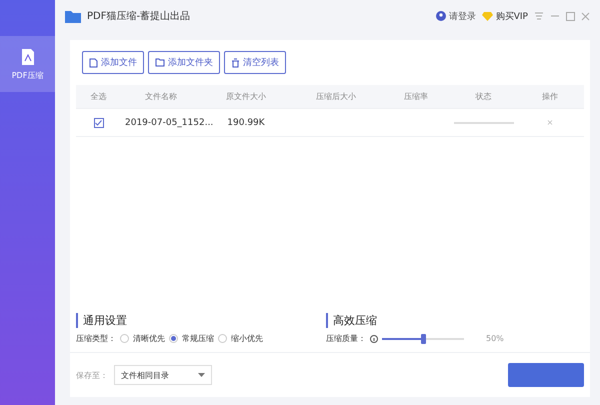 Image resolution: width=600 pixels, height=405 pixels. Describe the element at coordinates (487, 16) in the screenshot. I see `diamond-icon` at that location.